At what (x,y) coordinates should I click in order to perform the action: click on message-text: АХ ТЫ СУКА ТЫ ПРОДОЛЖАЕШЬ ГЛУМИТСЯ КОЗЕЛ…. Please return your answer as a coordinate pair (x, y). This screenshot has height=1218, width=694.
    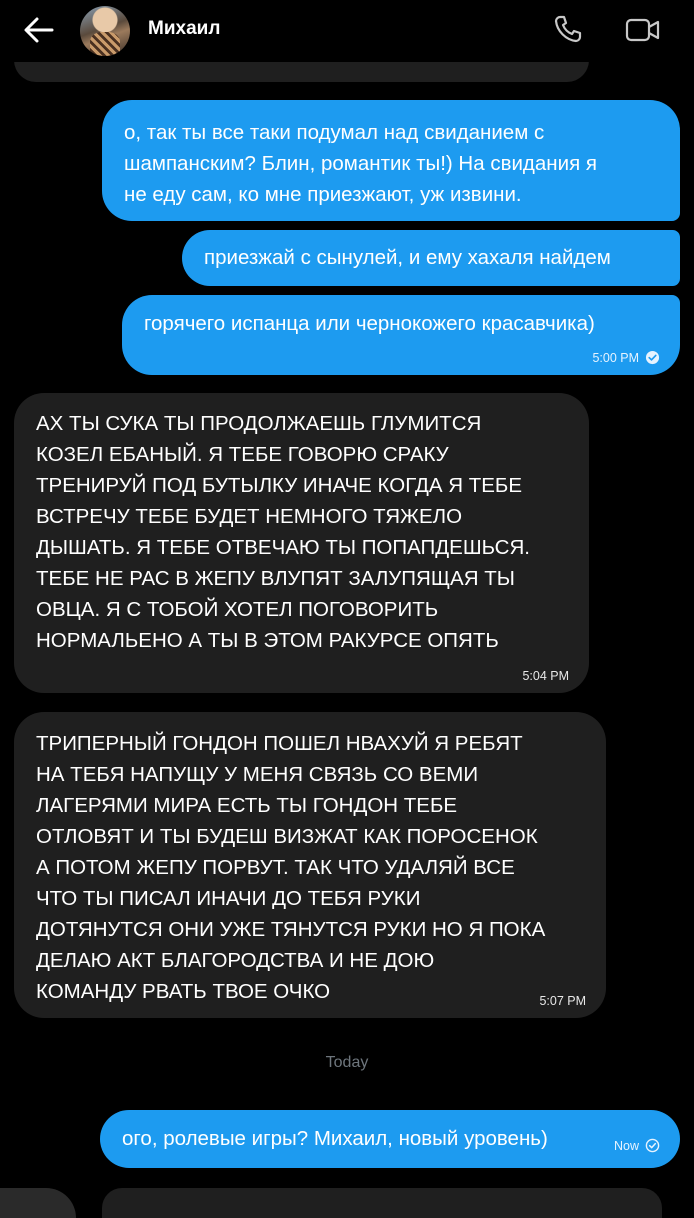
    Looking at the image, I should click on (283, 532).